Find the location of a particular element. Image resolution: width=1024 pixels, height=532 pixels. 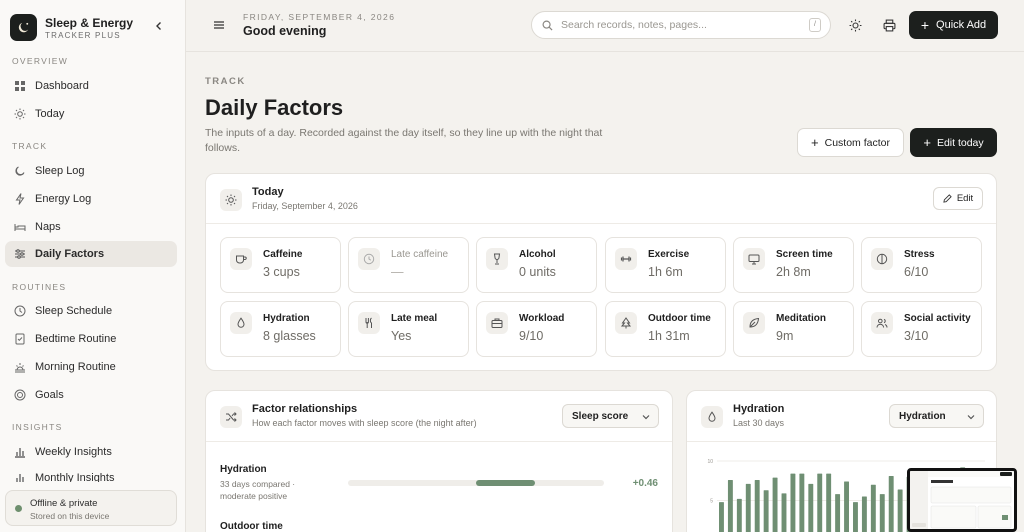

factor-label: Late caffeine is located at coordinates (420, 254).